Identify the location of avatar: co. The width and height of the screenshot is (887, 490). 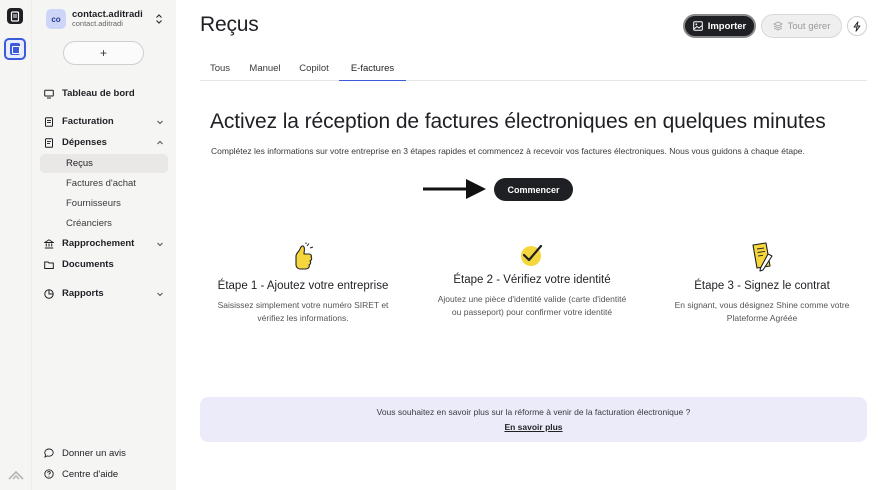
(56, 19).